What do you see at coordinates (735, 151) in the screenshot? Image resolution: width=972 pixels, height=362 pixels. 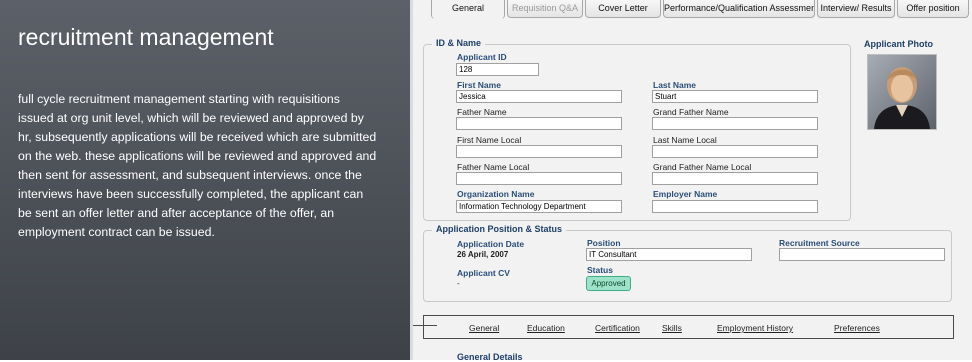 I see `last-name-local-field` at bounding box center [735, 151].